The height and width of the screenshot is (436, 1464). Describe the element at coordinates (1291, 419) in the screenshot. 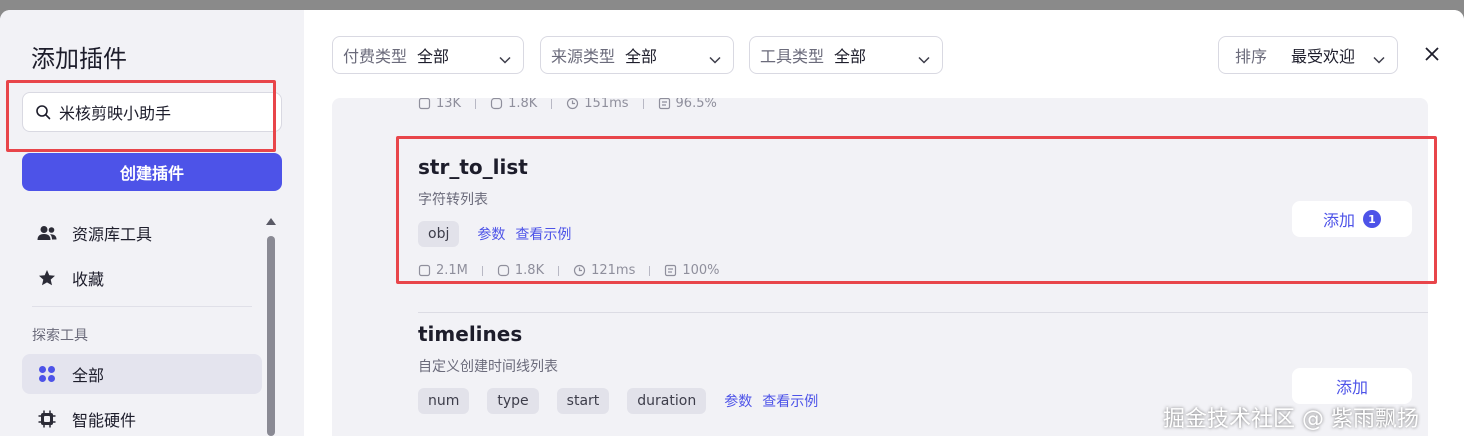

I see `watermark: 掘金技术社区 @ 紫雨飘扬` at that location.